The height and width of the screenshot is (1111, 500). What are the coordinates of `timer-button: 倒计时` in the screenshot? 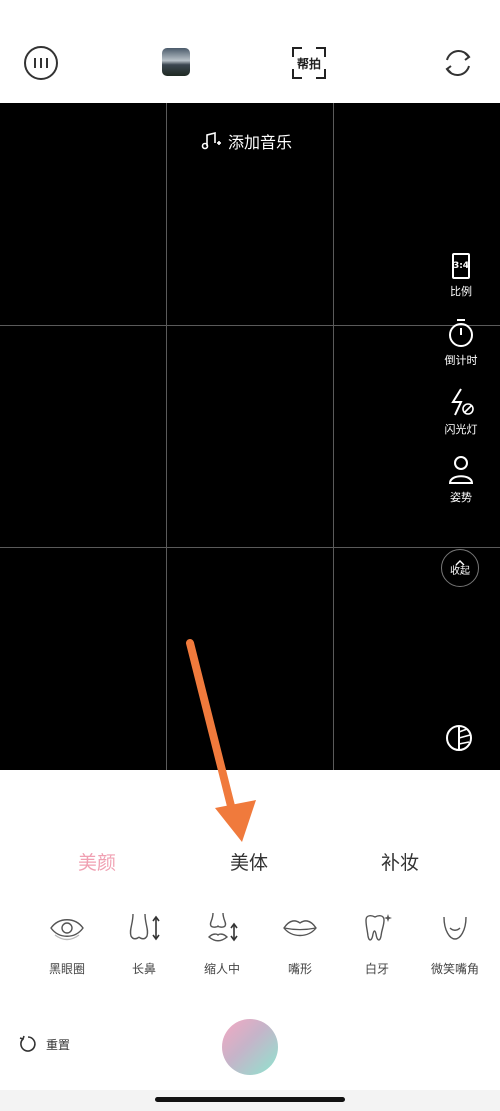 It's located at (461, 343).